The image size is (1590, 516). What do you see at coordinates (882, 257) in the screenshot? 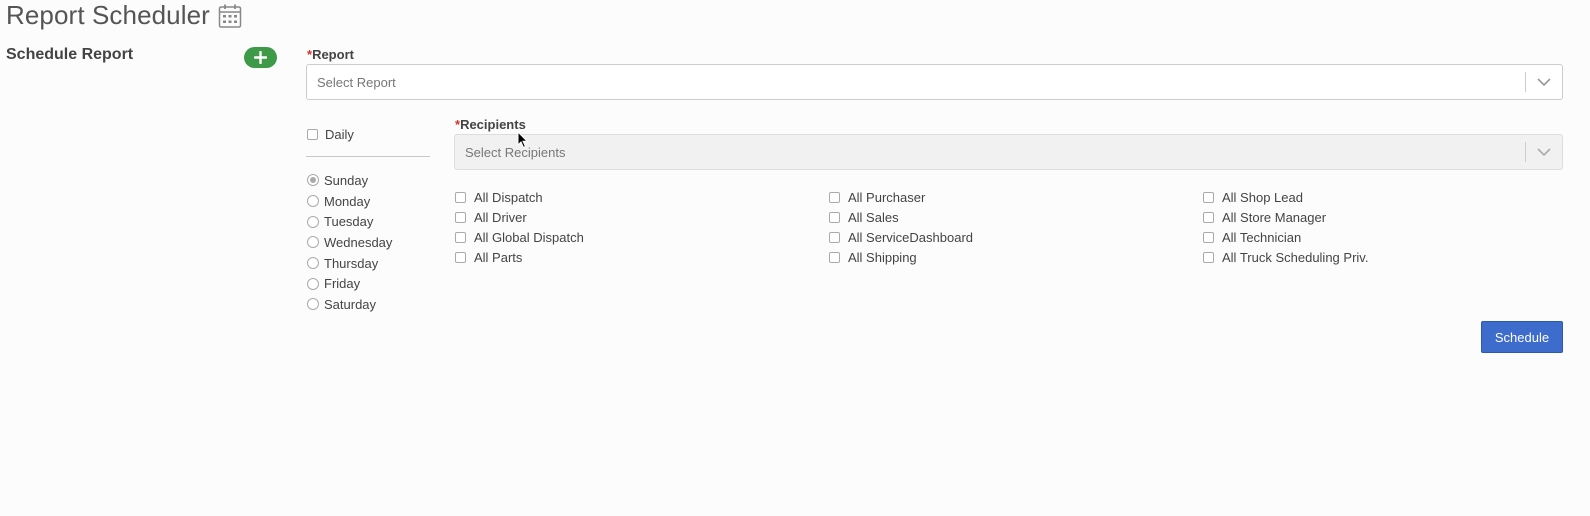
I see `recipient-label: All Shipping` at bounding box center [882, 257].